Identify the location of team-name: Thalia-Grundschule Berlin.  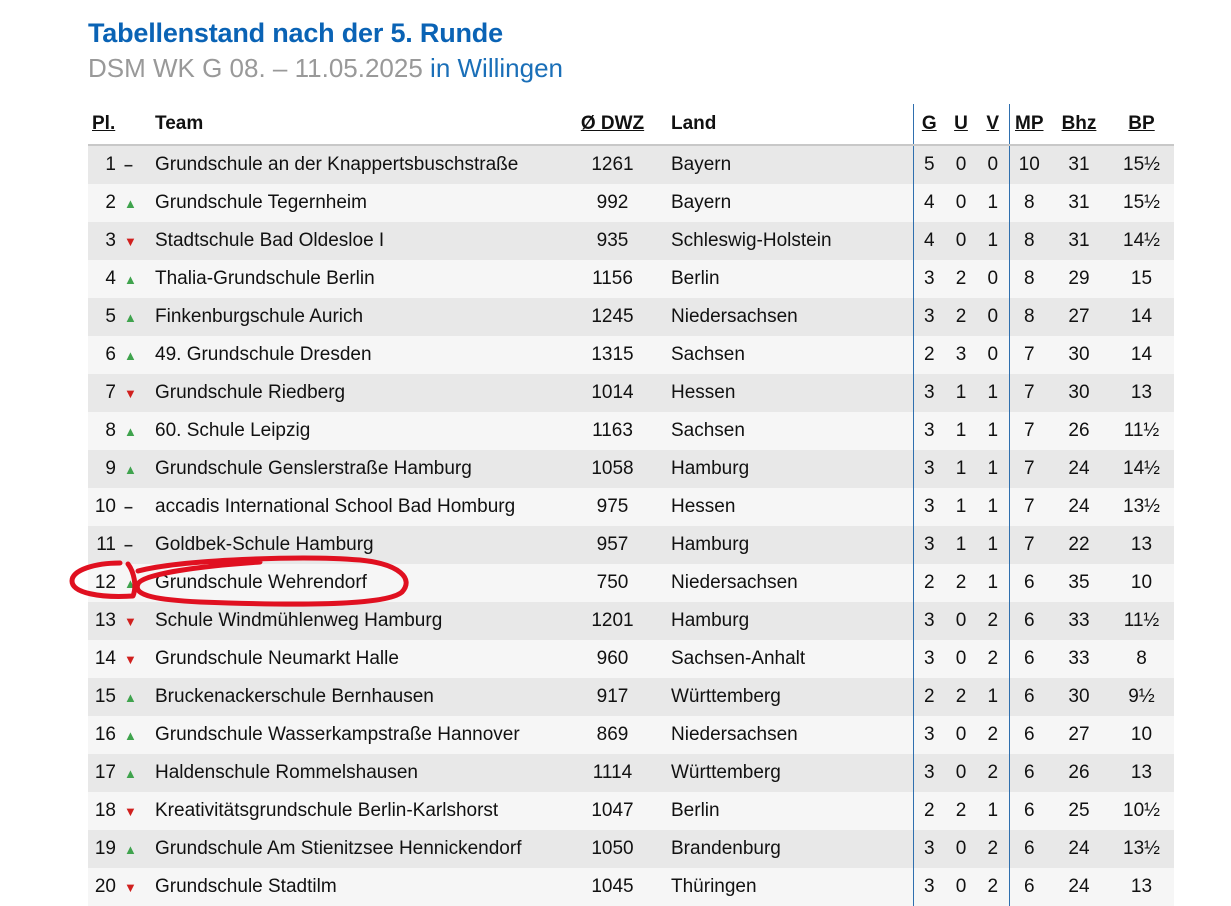
(265, 278).